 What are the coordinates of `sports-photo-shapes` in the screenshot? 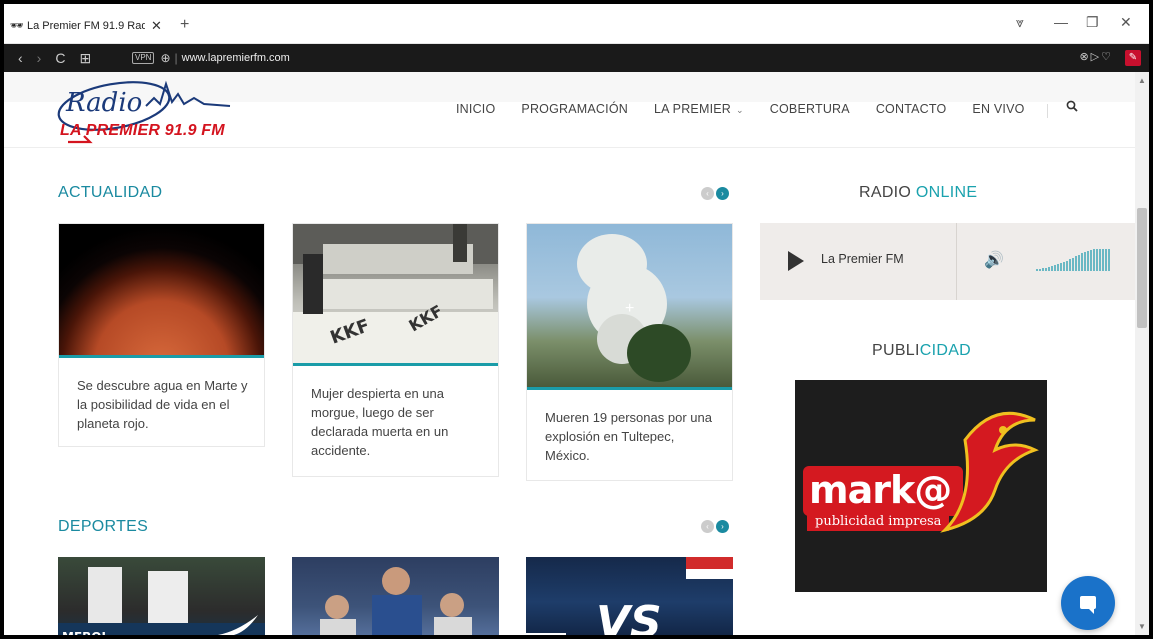 It's located at (396, 601).